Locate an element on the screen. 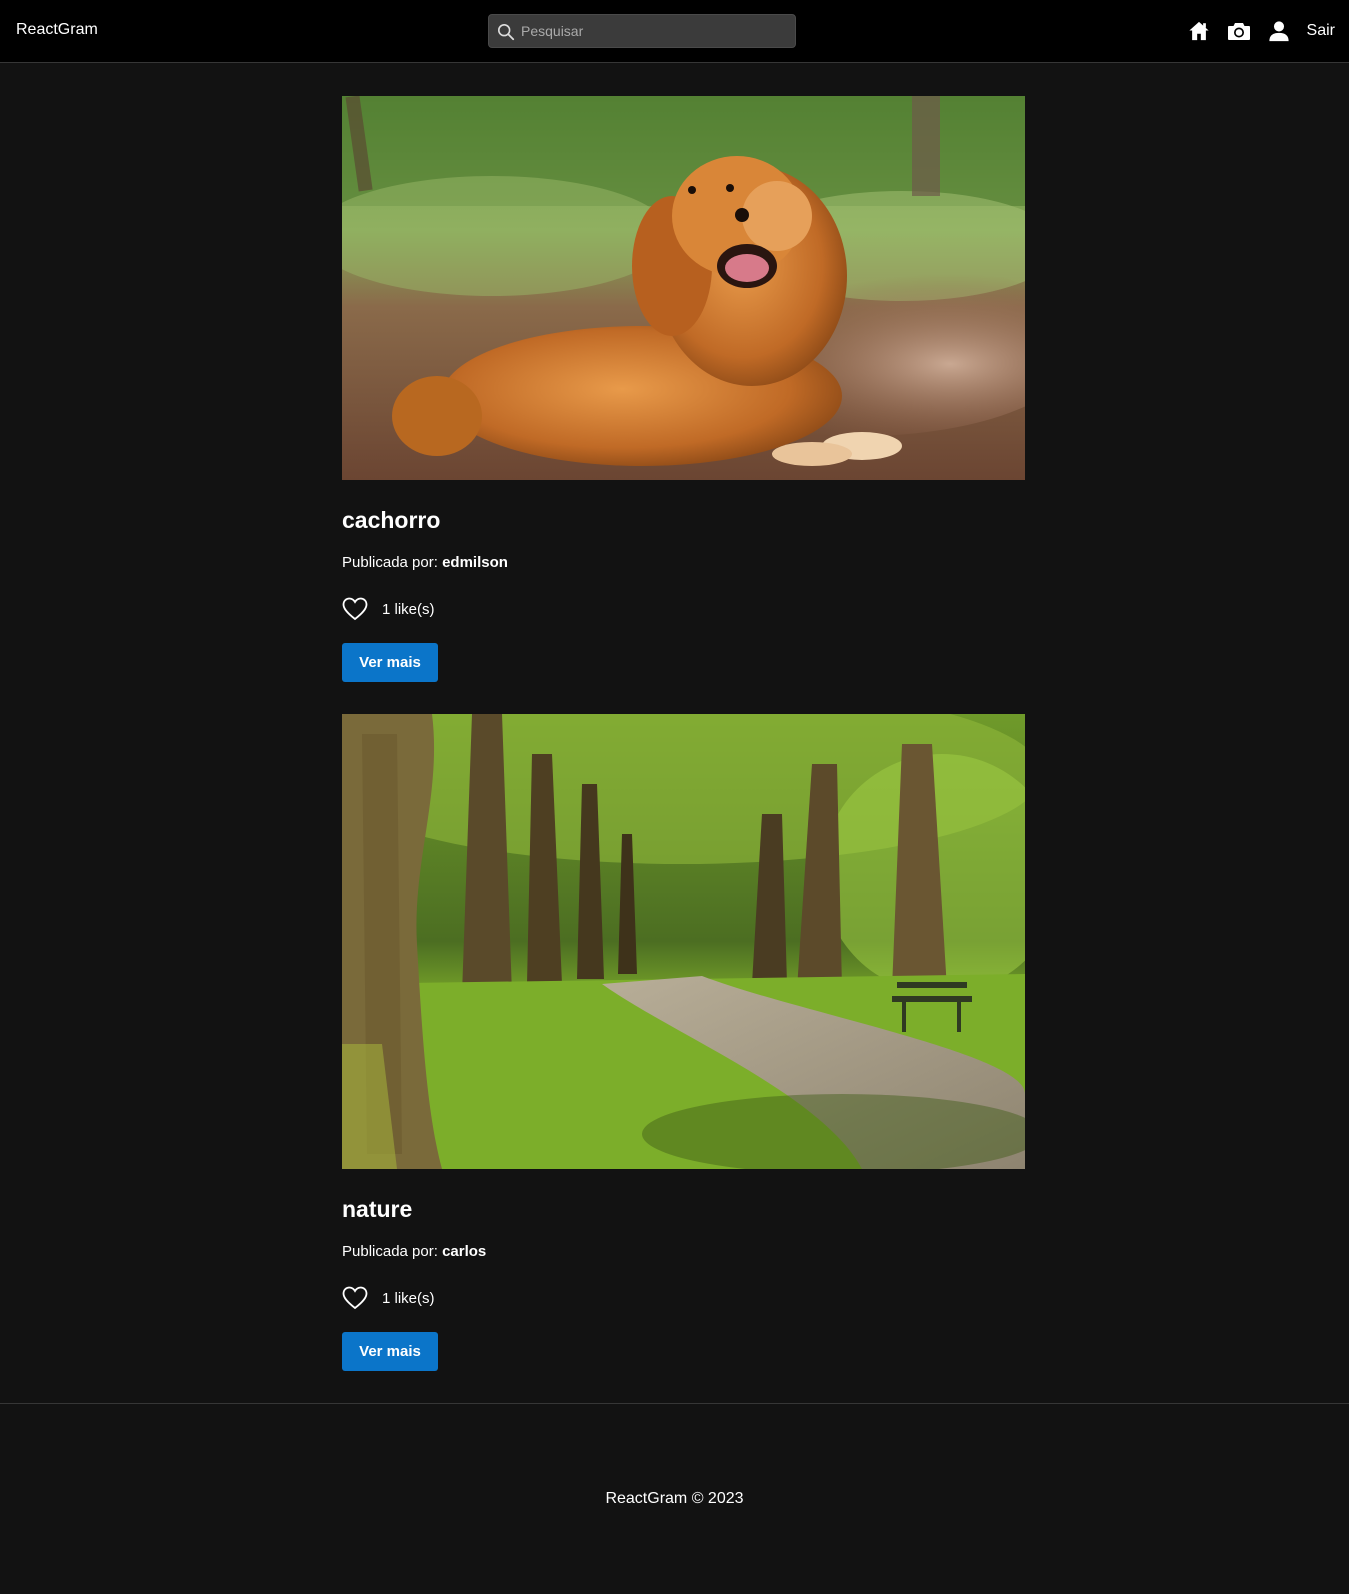 The width and height of the screenshot is (1349, 1594). post-author: Publicada por: edmilson is located at coordinates (683, 562).